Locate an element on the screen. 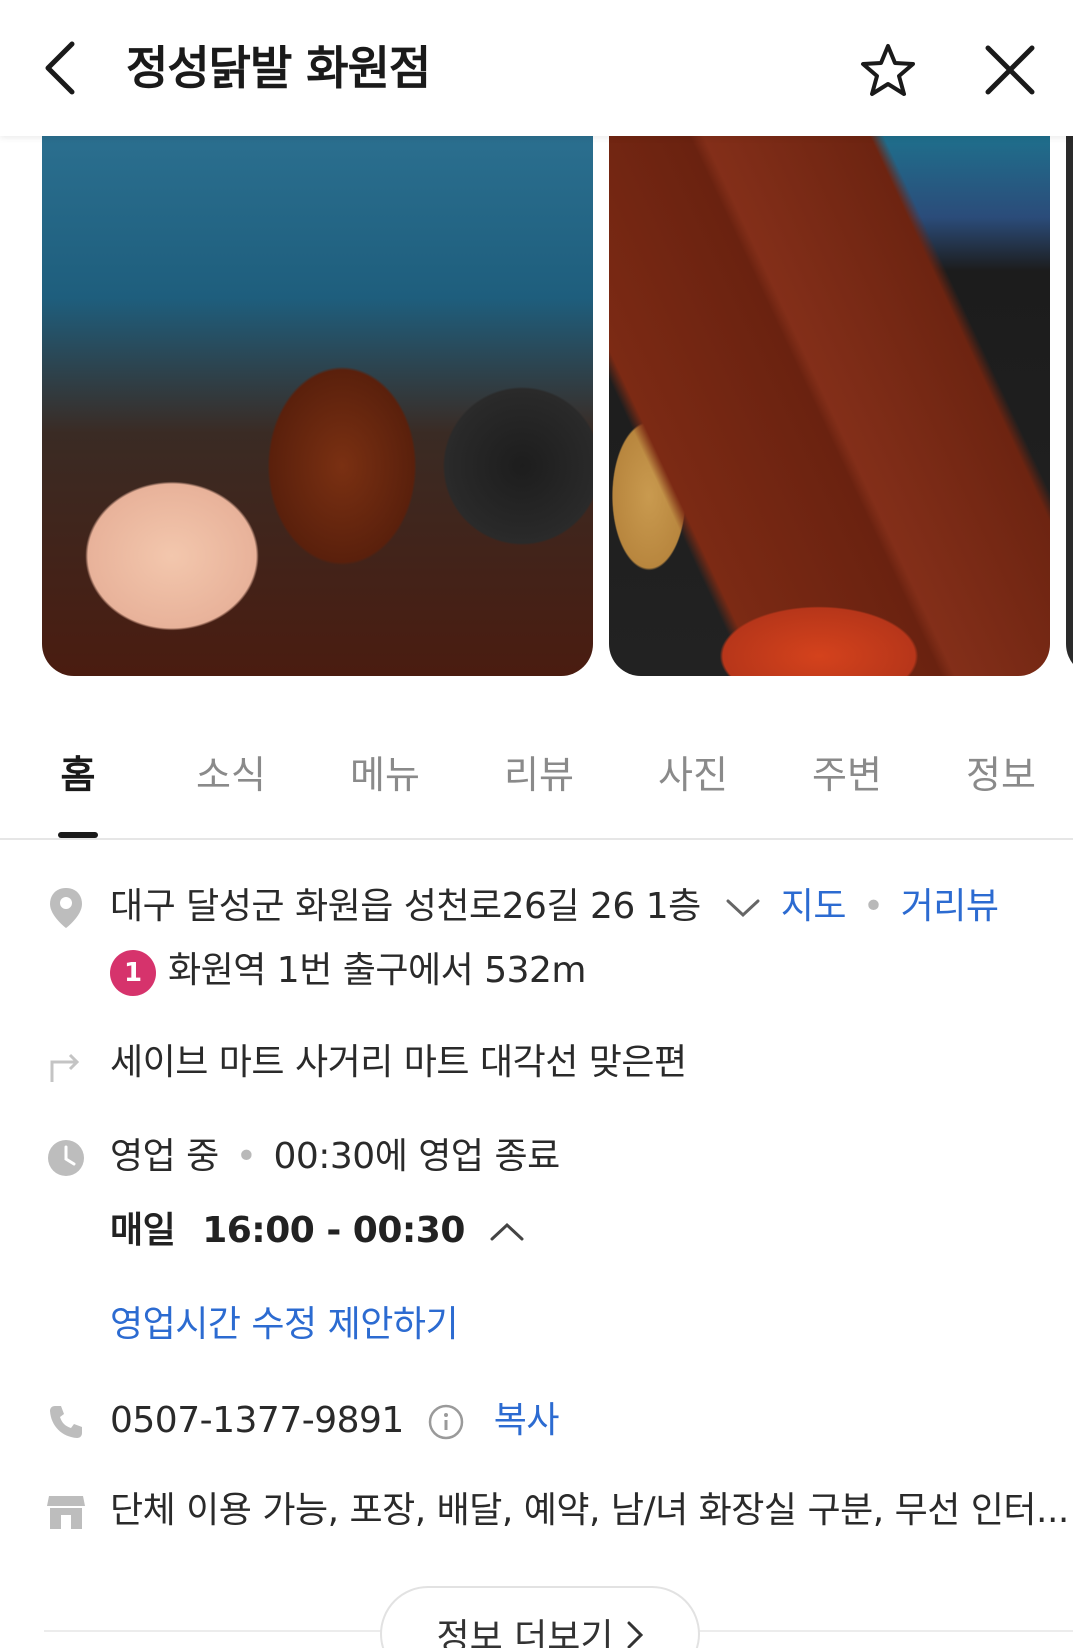  tab-photos: 사진 is located at coordinates (693, 789).